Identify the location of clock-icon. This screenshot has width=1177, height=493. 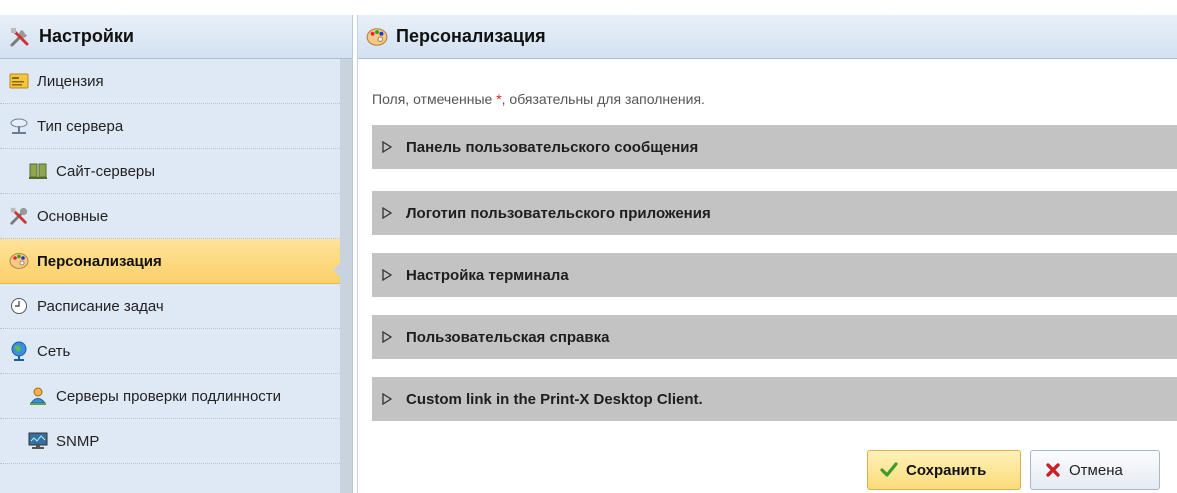
(19, 306).